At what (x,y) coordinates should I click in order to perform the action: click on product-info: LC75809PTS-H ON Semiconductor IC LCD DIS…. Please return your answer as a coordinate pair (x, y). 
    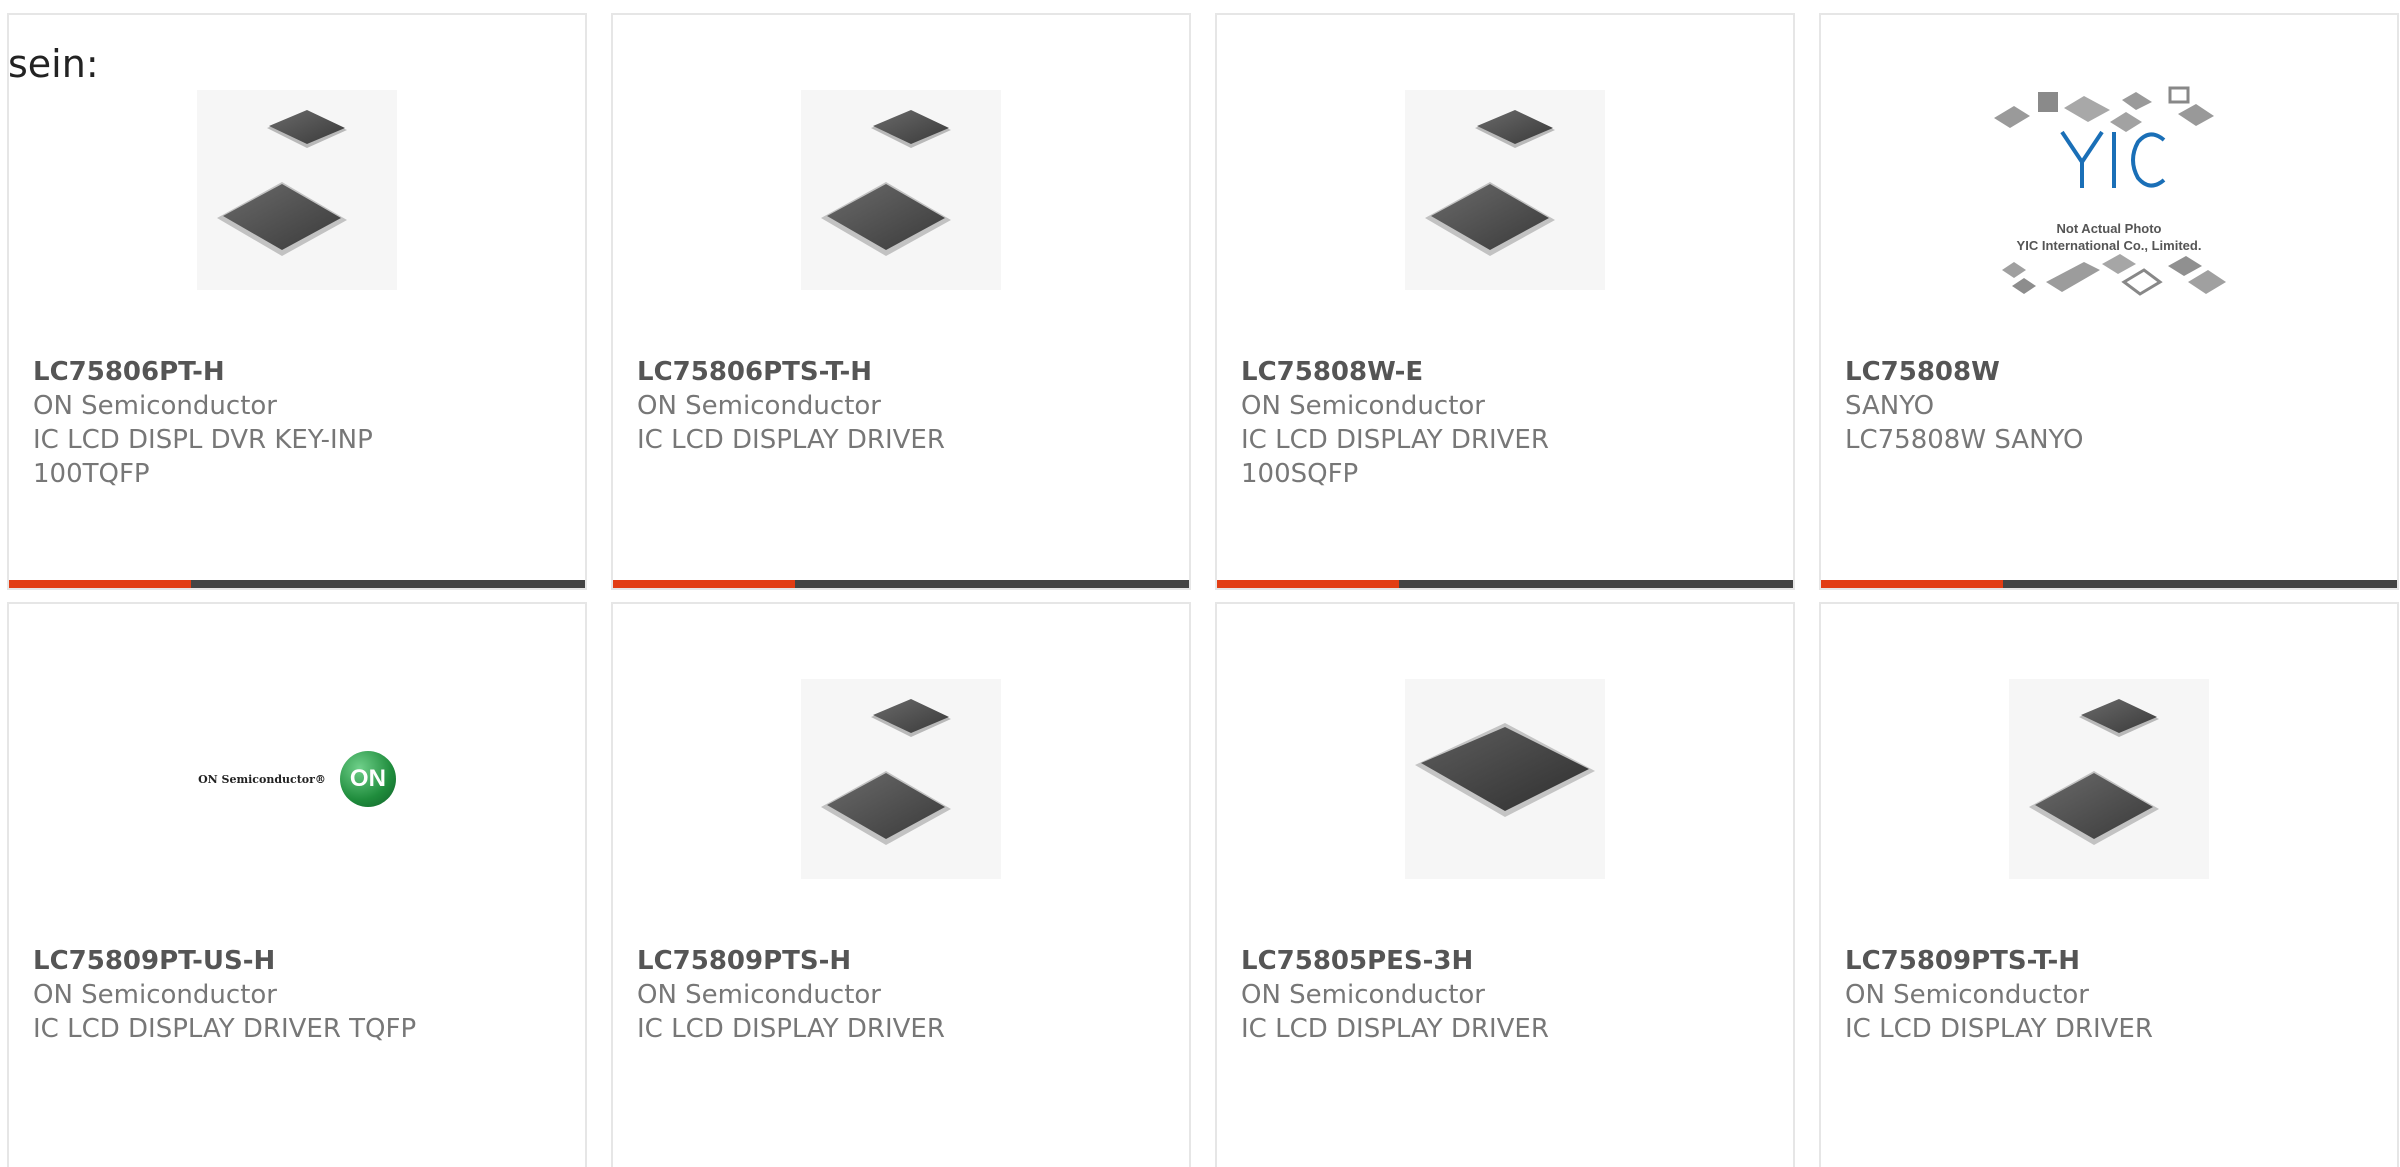
    Looking at the image, I should click on (905, 995).